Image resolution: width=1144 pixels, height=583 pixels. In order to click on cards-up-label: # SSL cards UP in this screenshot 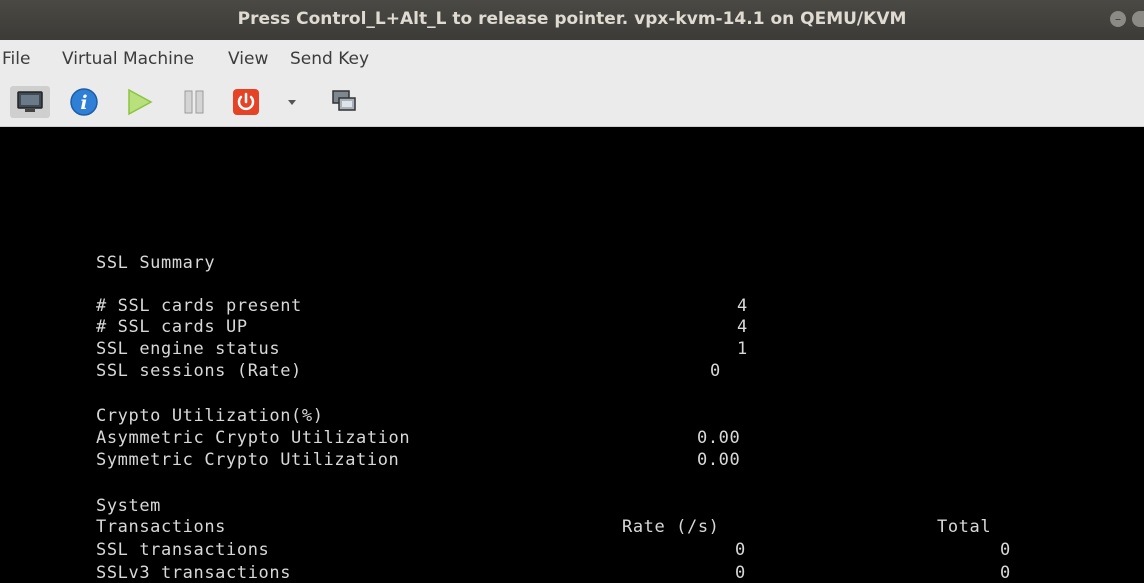, I will do `click(172, 327)`.